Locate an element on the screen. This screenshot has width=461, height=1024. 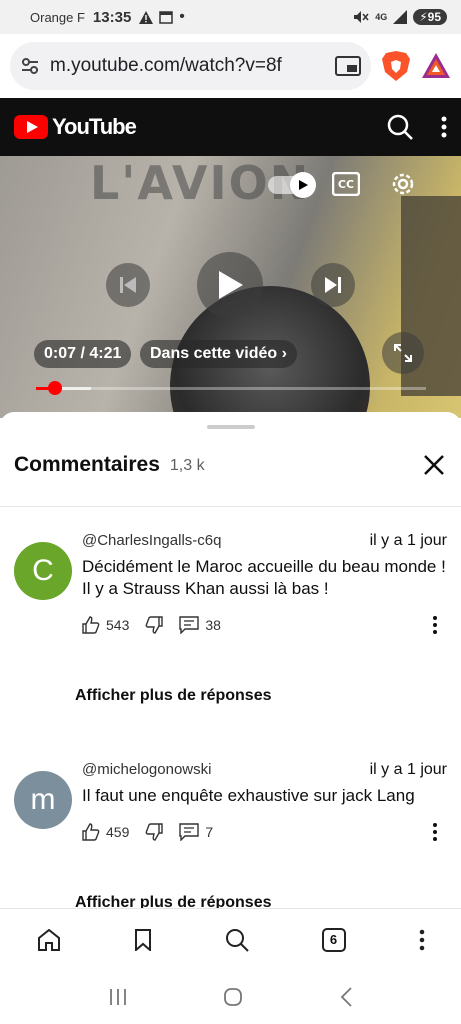
url-text: m.youtube.com/watch?v=8f is located at coordinates (187, 66).